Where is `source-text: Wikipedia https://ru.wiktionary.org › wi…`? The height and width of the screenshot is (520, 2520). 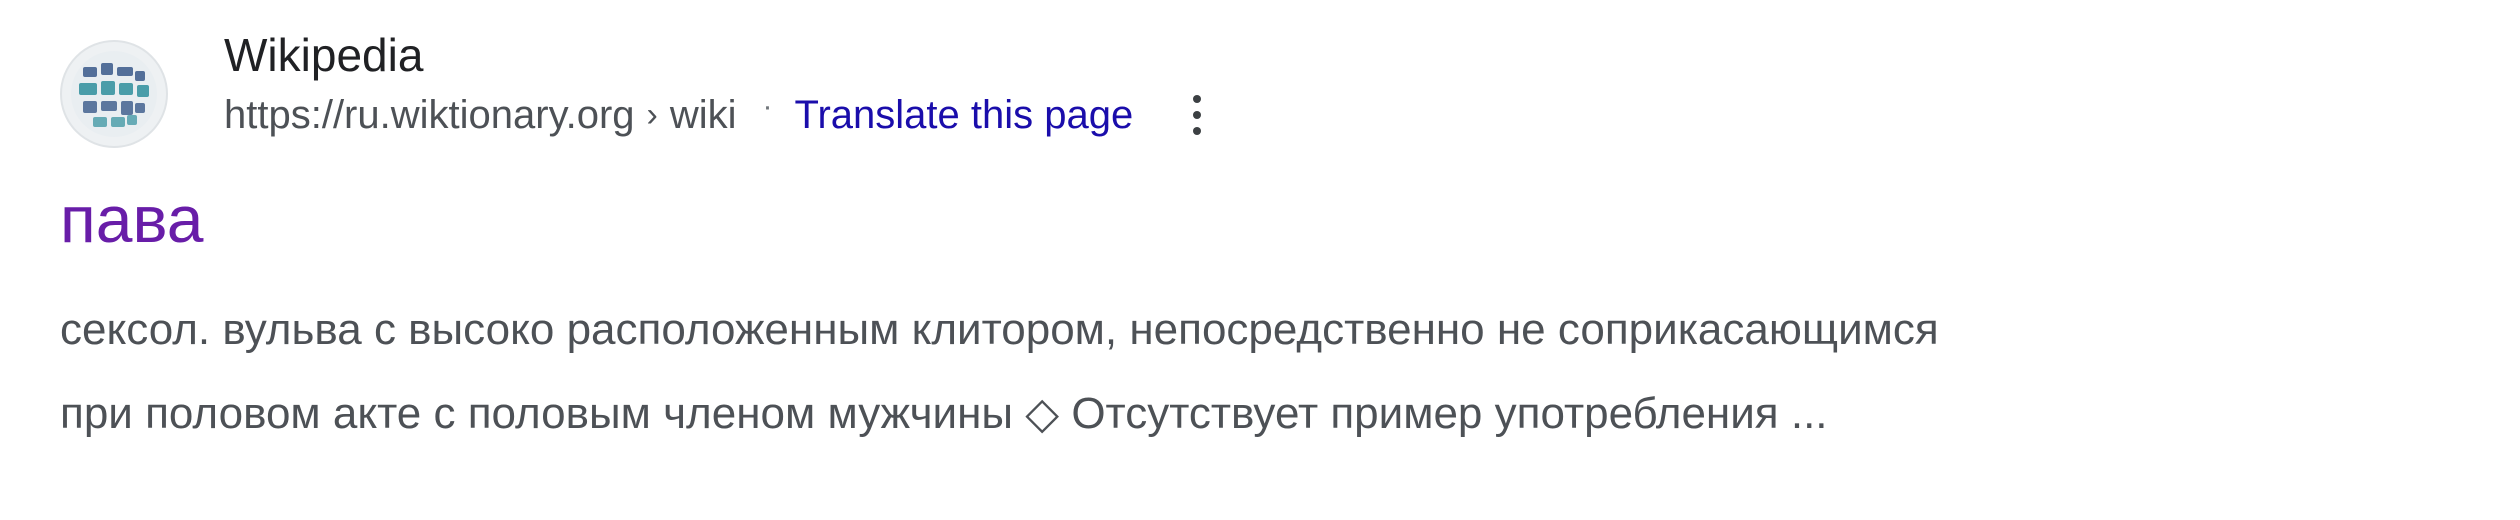 source-text: Wikipedia https://ru.wiktionary.org › wi… is located at coordinates (716, 84).